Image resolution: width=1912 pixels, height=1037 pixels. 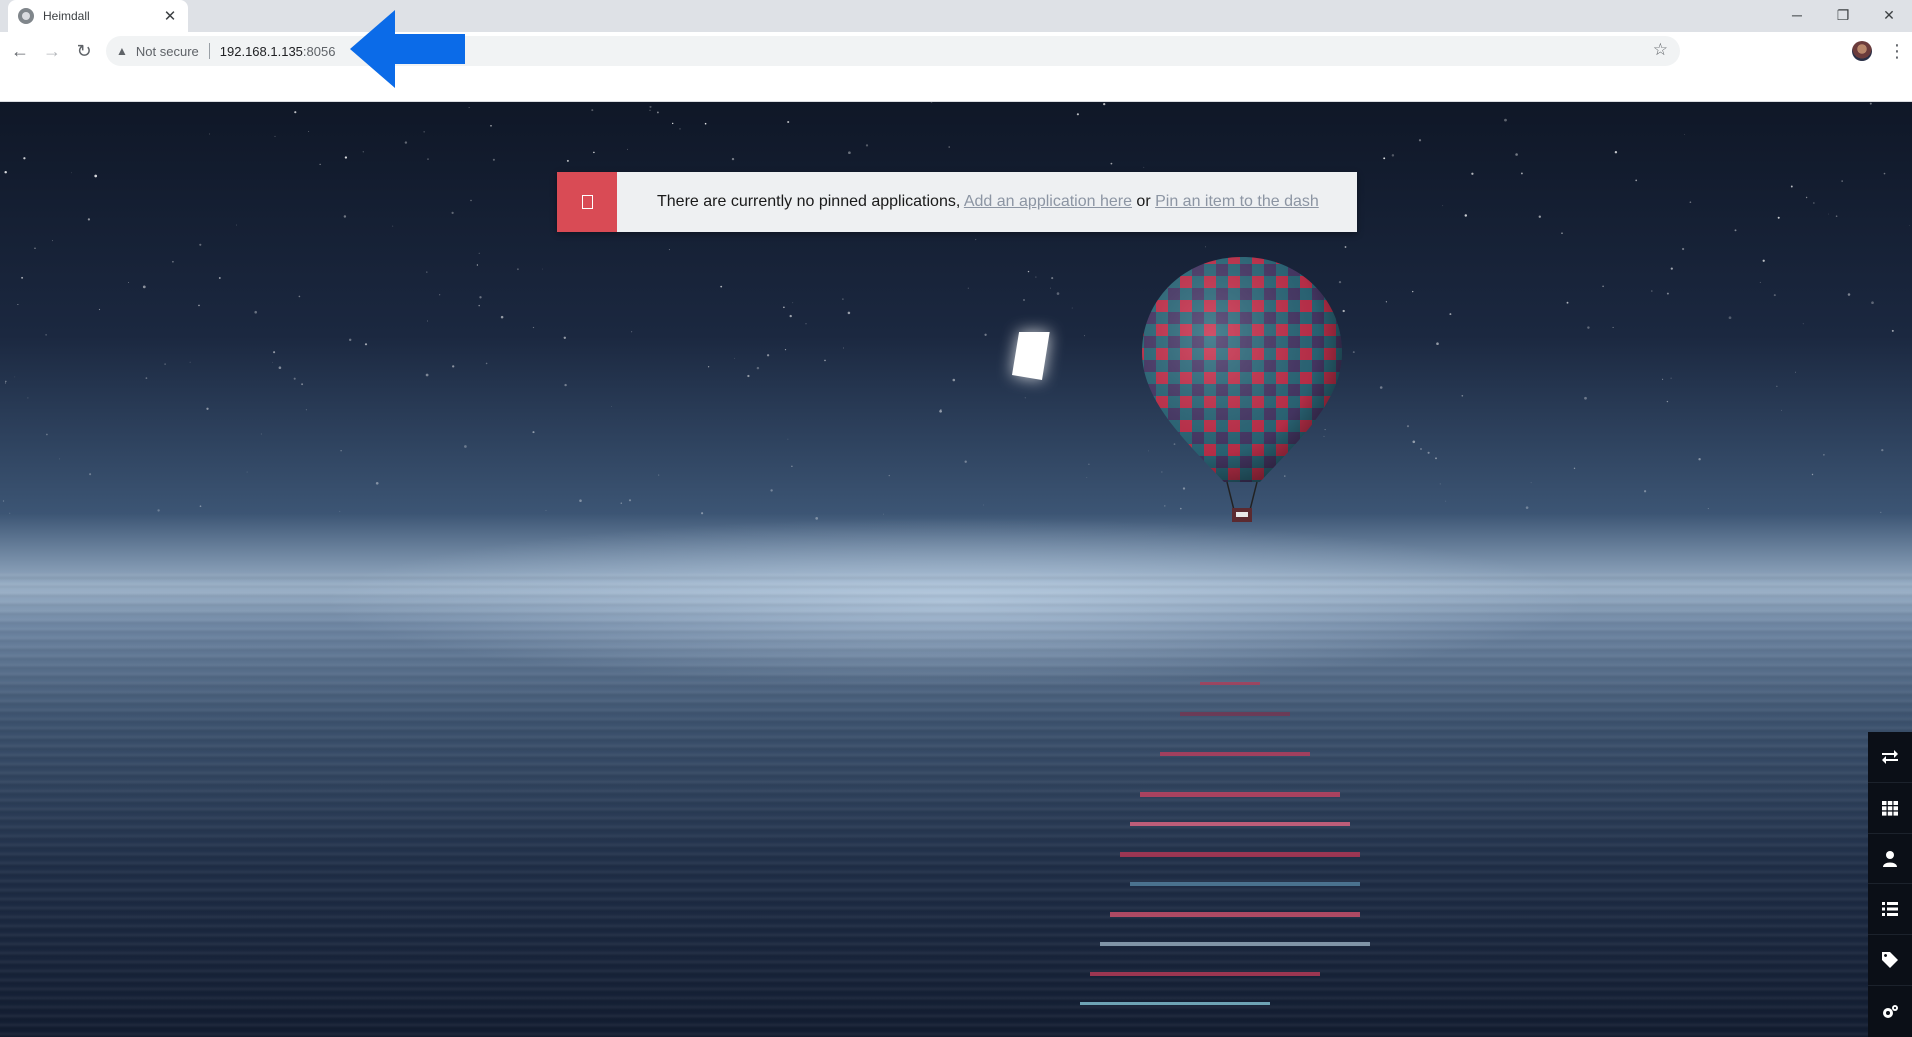 What do you see at coordinates (84, 51) in the screenshot?
I see `reload-button: ↻` at bounding box center [84, 51].